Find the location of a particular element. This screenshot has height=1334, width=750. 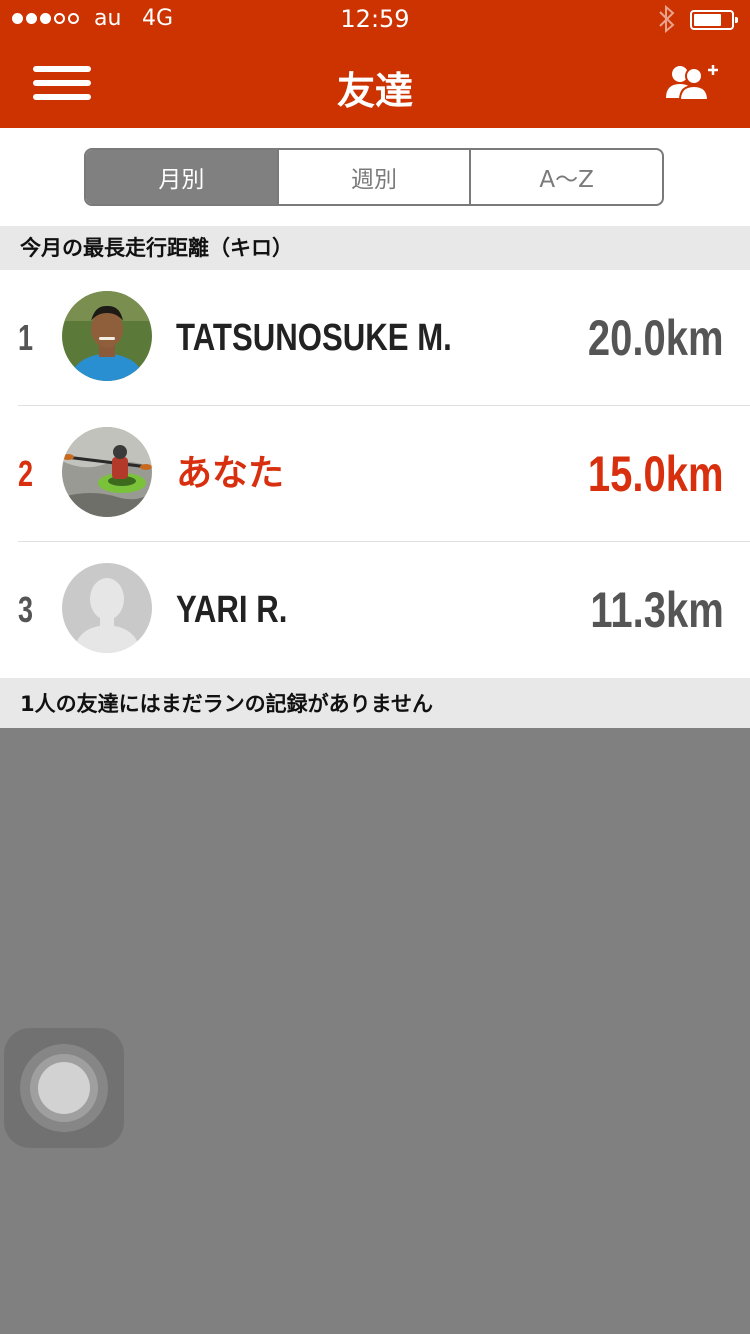

friend-distance: 20.0km is located at coordinates (656, 338).